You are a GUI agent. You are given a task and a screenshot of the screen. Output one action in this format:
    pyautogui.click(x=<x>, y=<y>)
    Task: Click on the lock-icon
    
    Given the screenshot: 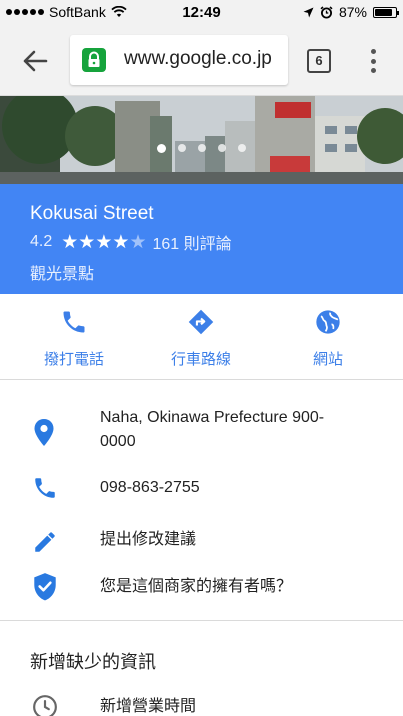 What is the action you would take?
    pyautogui.click(x=94, y=60)
    